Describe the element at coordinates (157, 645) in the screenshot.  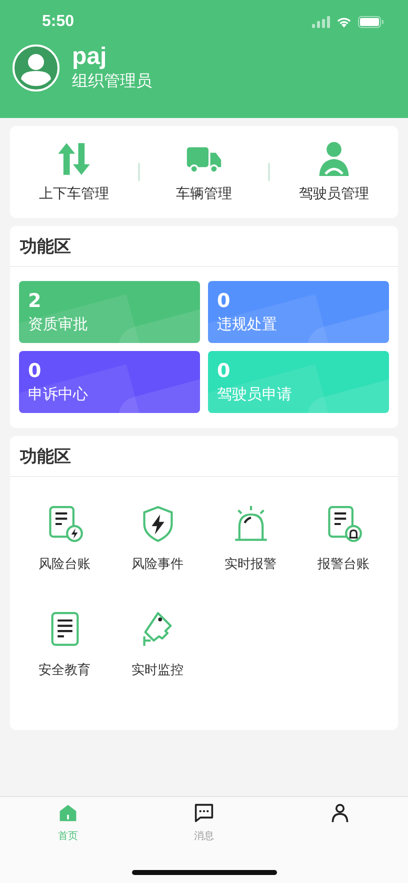
I see `function-item: 实时监控` at that location.